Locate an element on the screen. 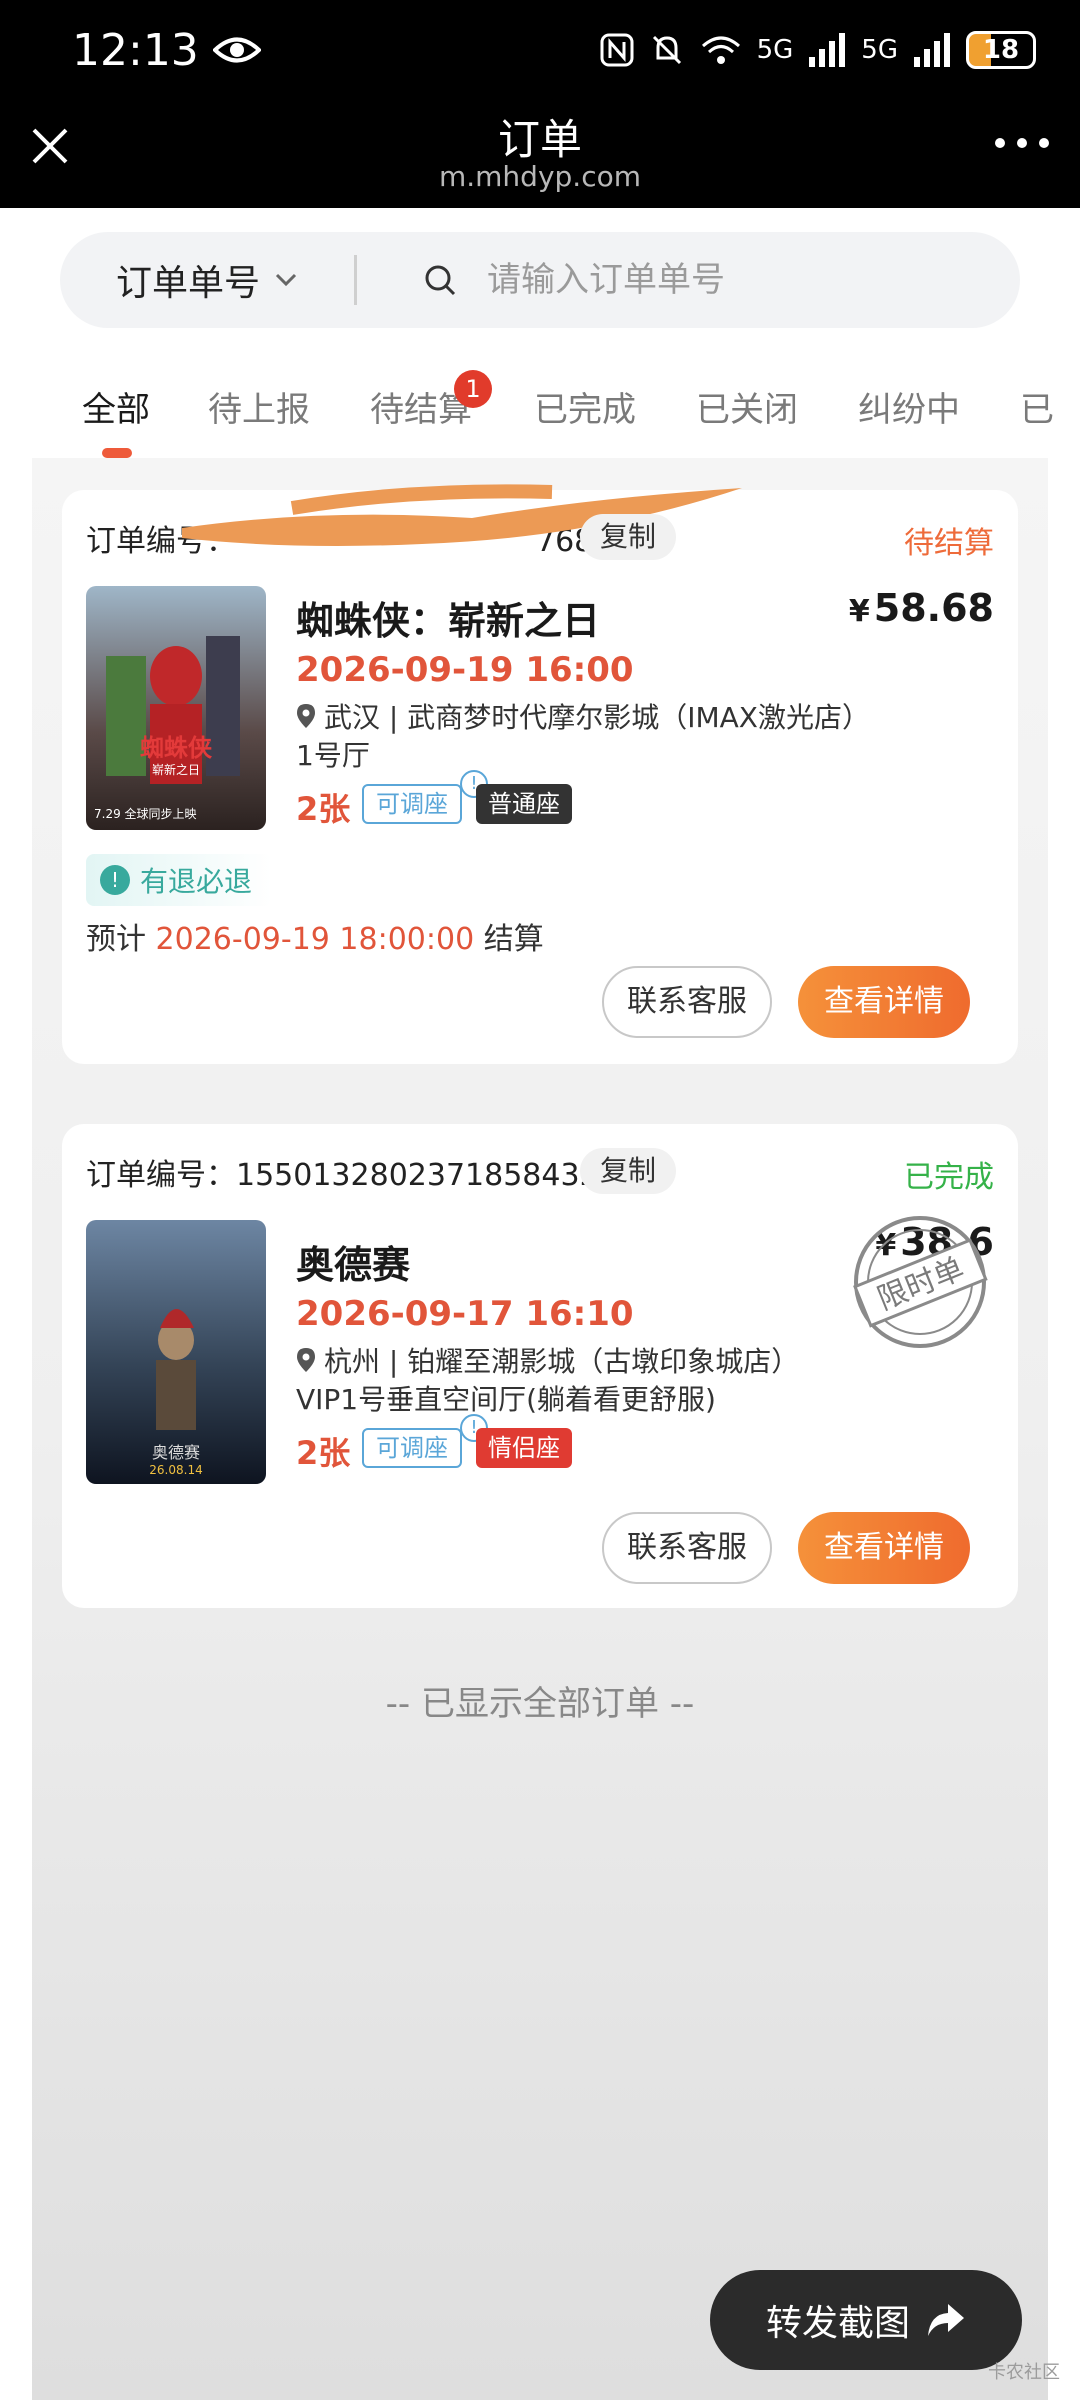 The width and height of the screenshot is (1080, 2400). eye-icon is located at coordinates (236, 50).